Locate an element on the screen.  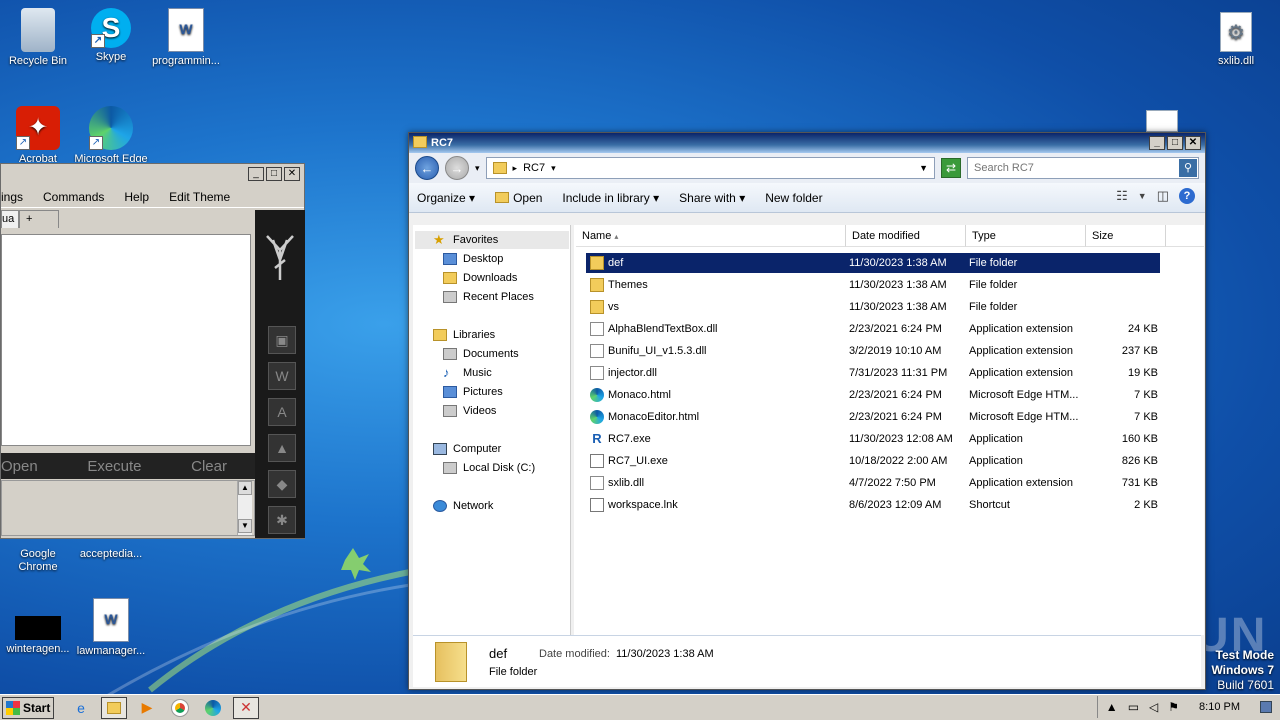
tab-add: + is located at coordinates (39, 219).